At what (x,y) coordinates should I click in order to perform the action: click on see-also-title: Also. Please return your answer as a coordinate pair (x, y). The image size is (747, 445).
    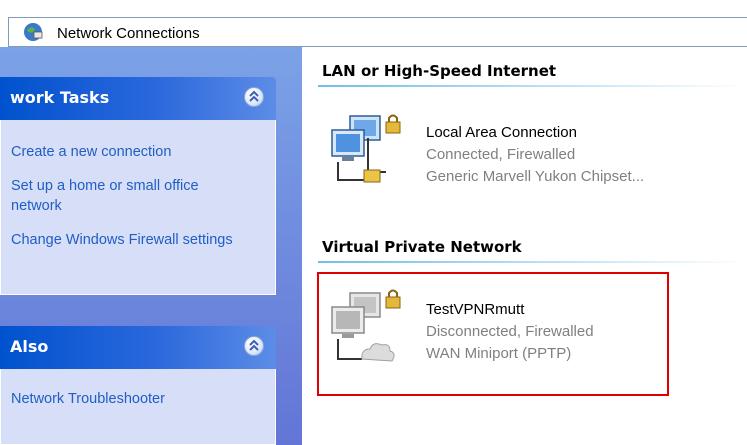
    Looking at the image, I should click on (29, 346).